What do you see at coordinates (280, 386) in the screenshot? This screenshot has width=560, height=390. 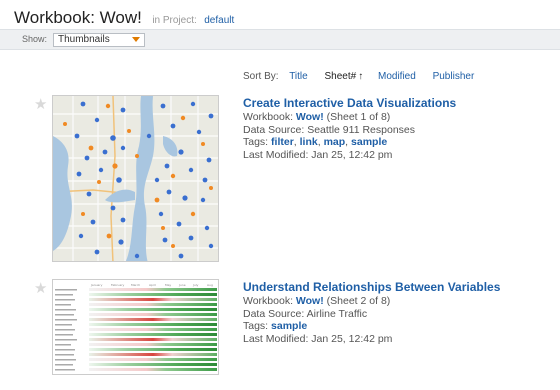 I see `next-item-peek` at bounding box center [280, 386].